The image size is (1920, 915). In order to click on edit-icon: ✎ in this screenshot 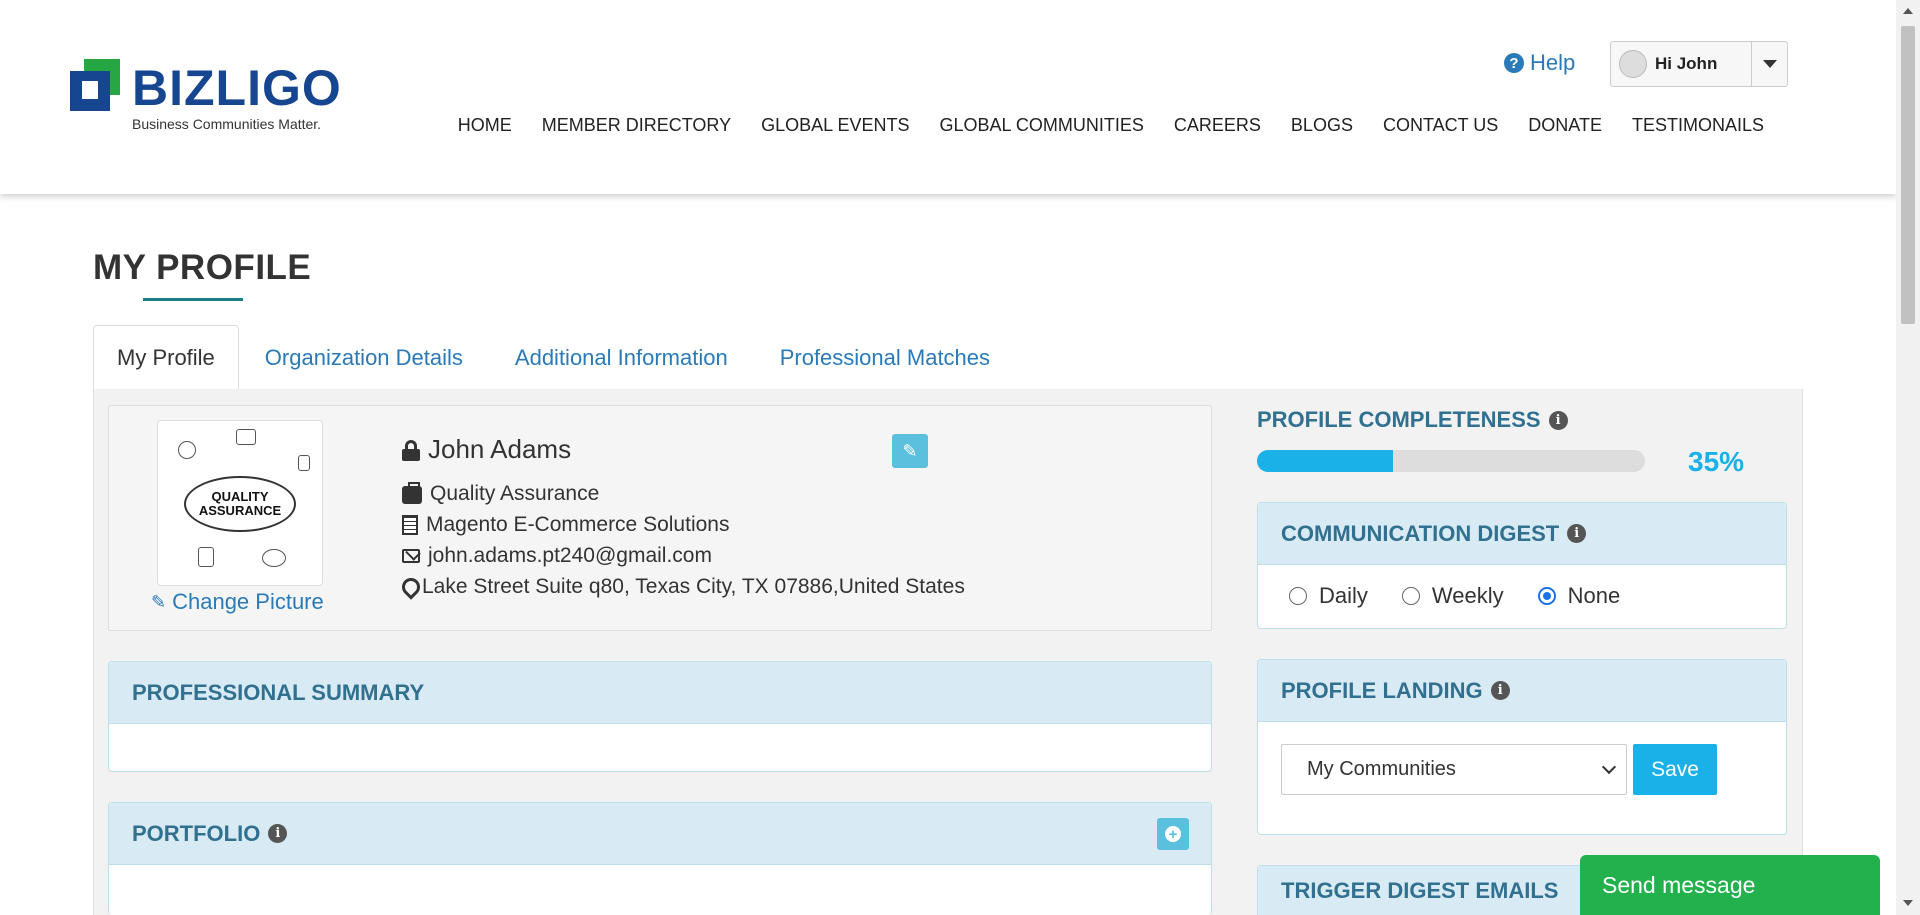, I will do `click(159, 601)`.